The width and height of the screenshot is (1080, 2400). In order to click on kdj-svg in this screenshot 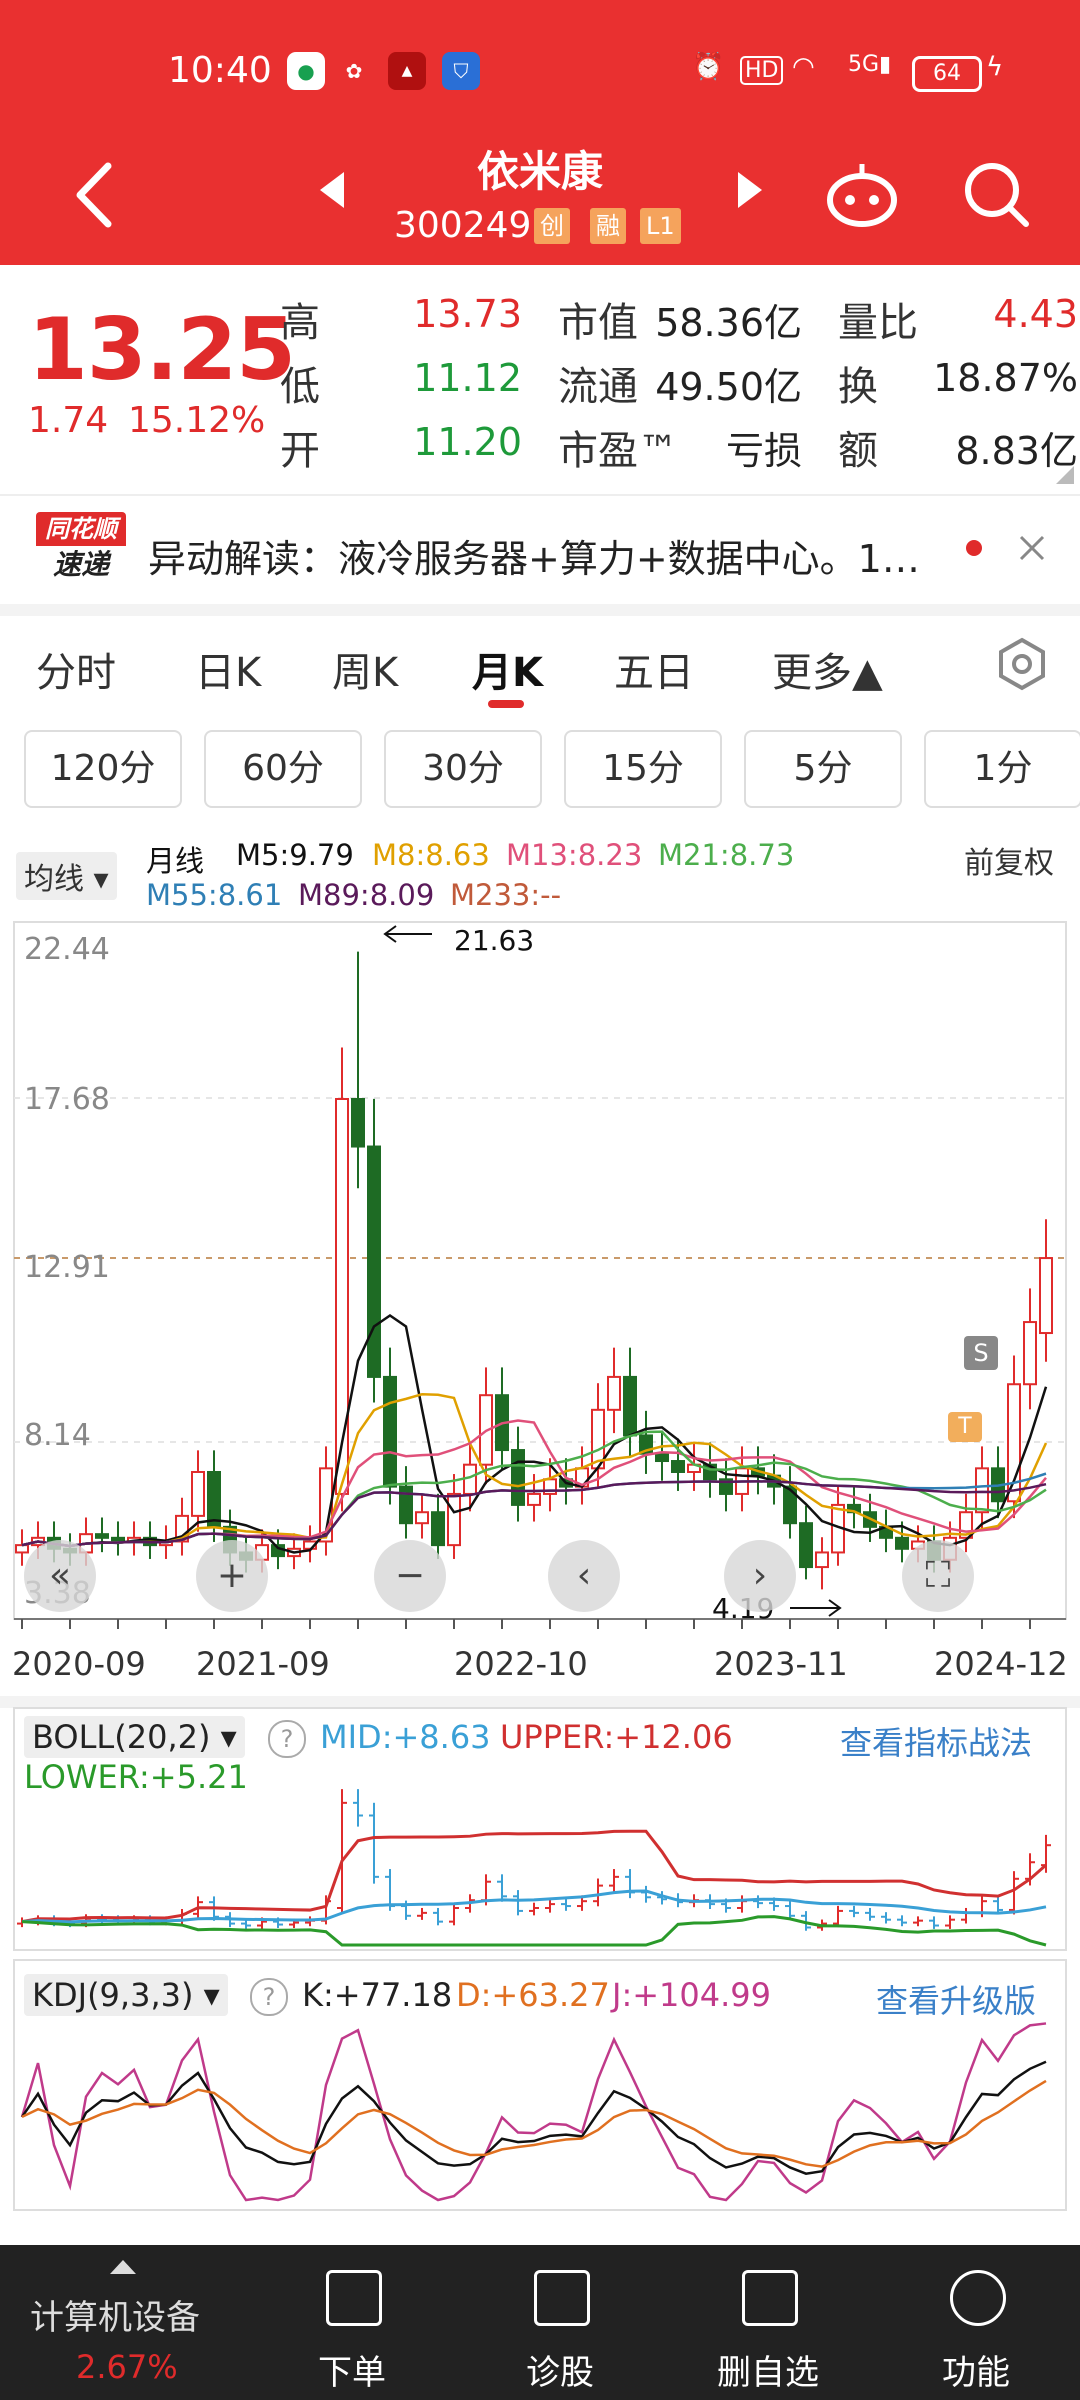, I will do `click(540, 2085)`.